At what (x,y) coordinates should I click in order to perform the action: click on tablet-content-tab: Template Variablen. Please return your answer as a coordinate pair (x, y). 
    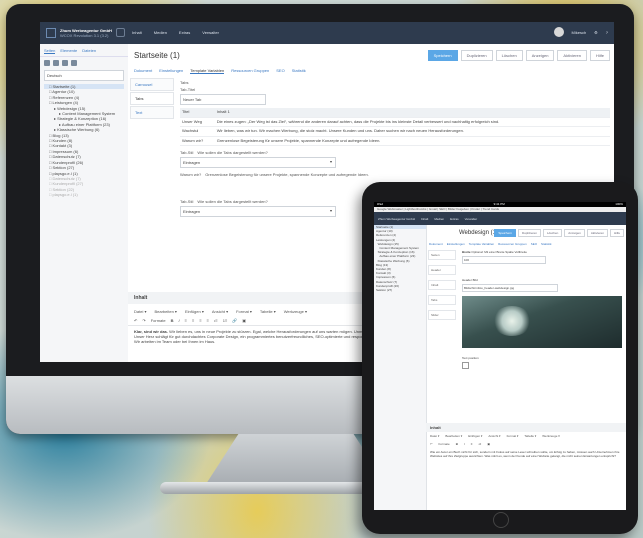
    Looking at the image, I should click on (481, 244).